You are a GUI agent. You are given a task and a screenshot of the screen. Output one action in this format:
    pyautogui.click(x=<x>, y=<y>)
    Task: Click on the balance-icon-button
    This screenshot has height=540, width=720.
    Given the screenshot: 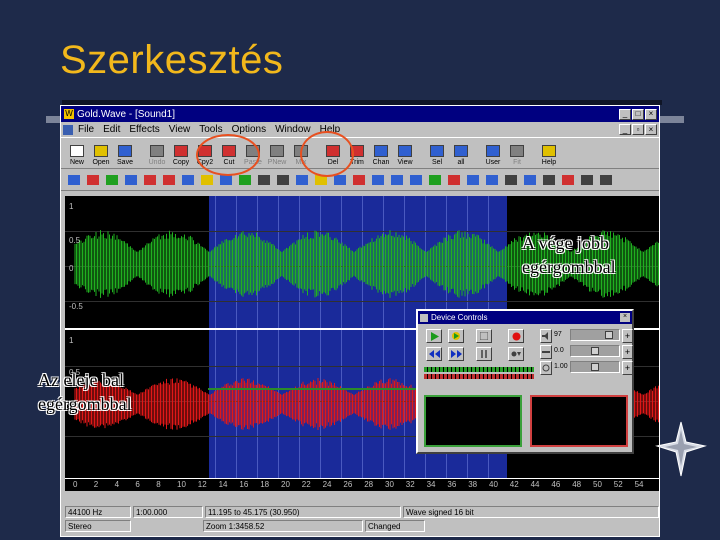 What is the action you would take?
    pyautogui.click(x=546, y=352)
    